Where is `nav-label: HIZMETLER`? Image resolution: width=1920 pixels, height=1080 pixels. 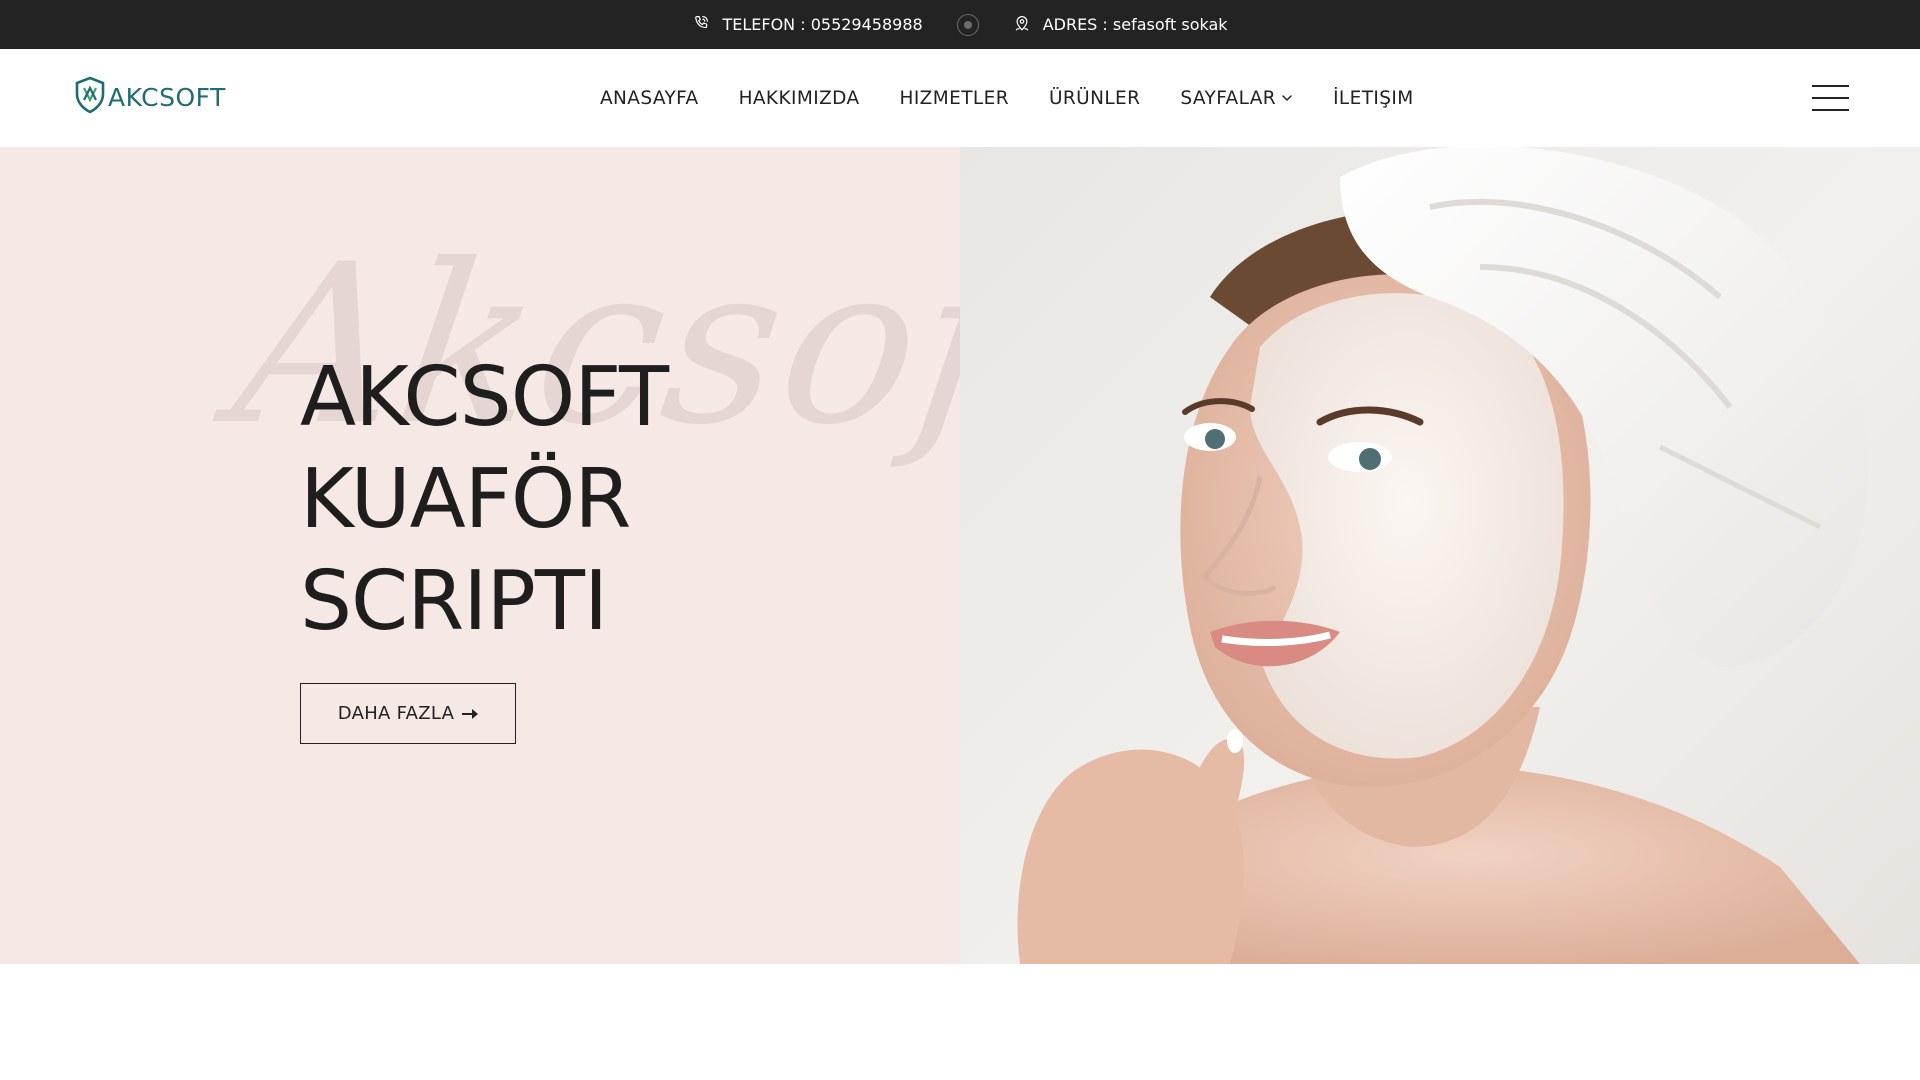 nav-label: HIZMETLER is located at coordinates (954, 98).